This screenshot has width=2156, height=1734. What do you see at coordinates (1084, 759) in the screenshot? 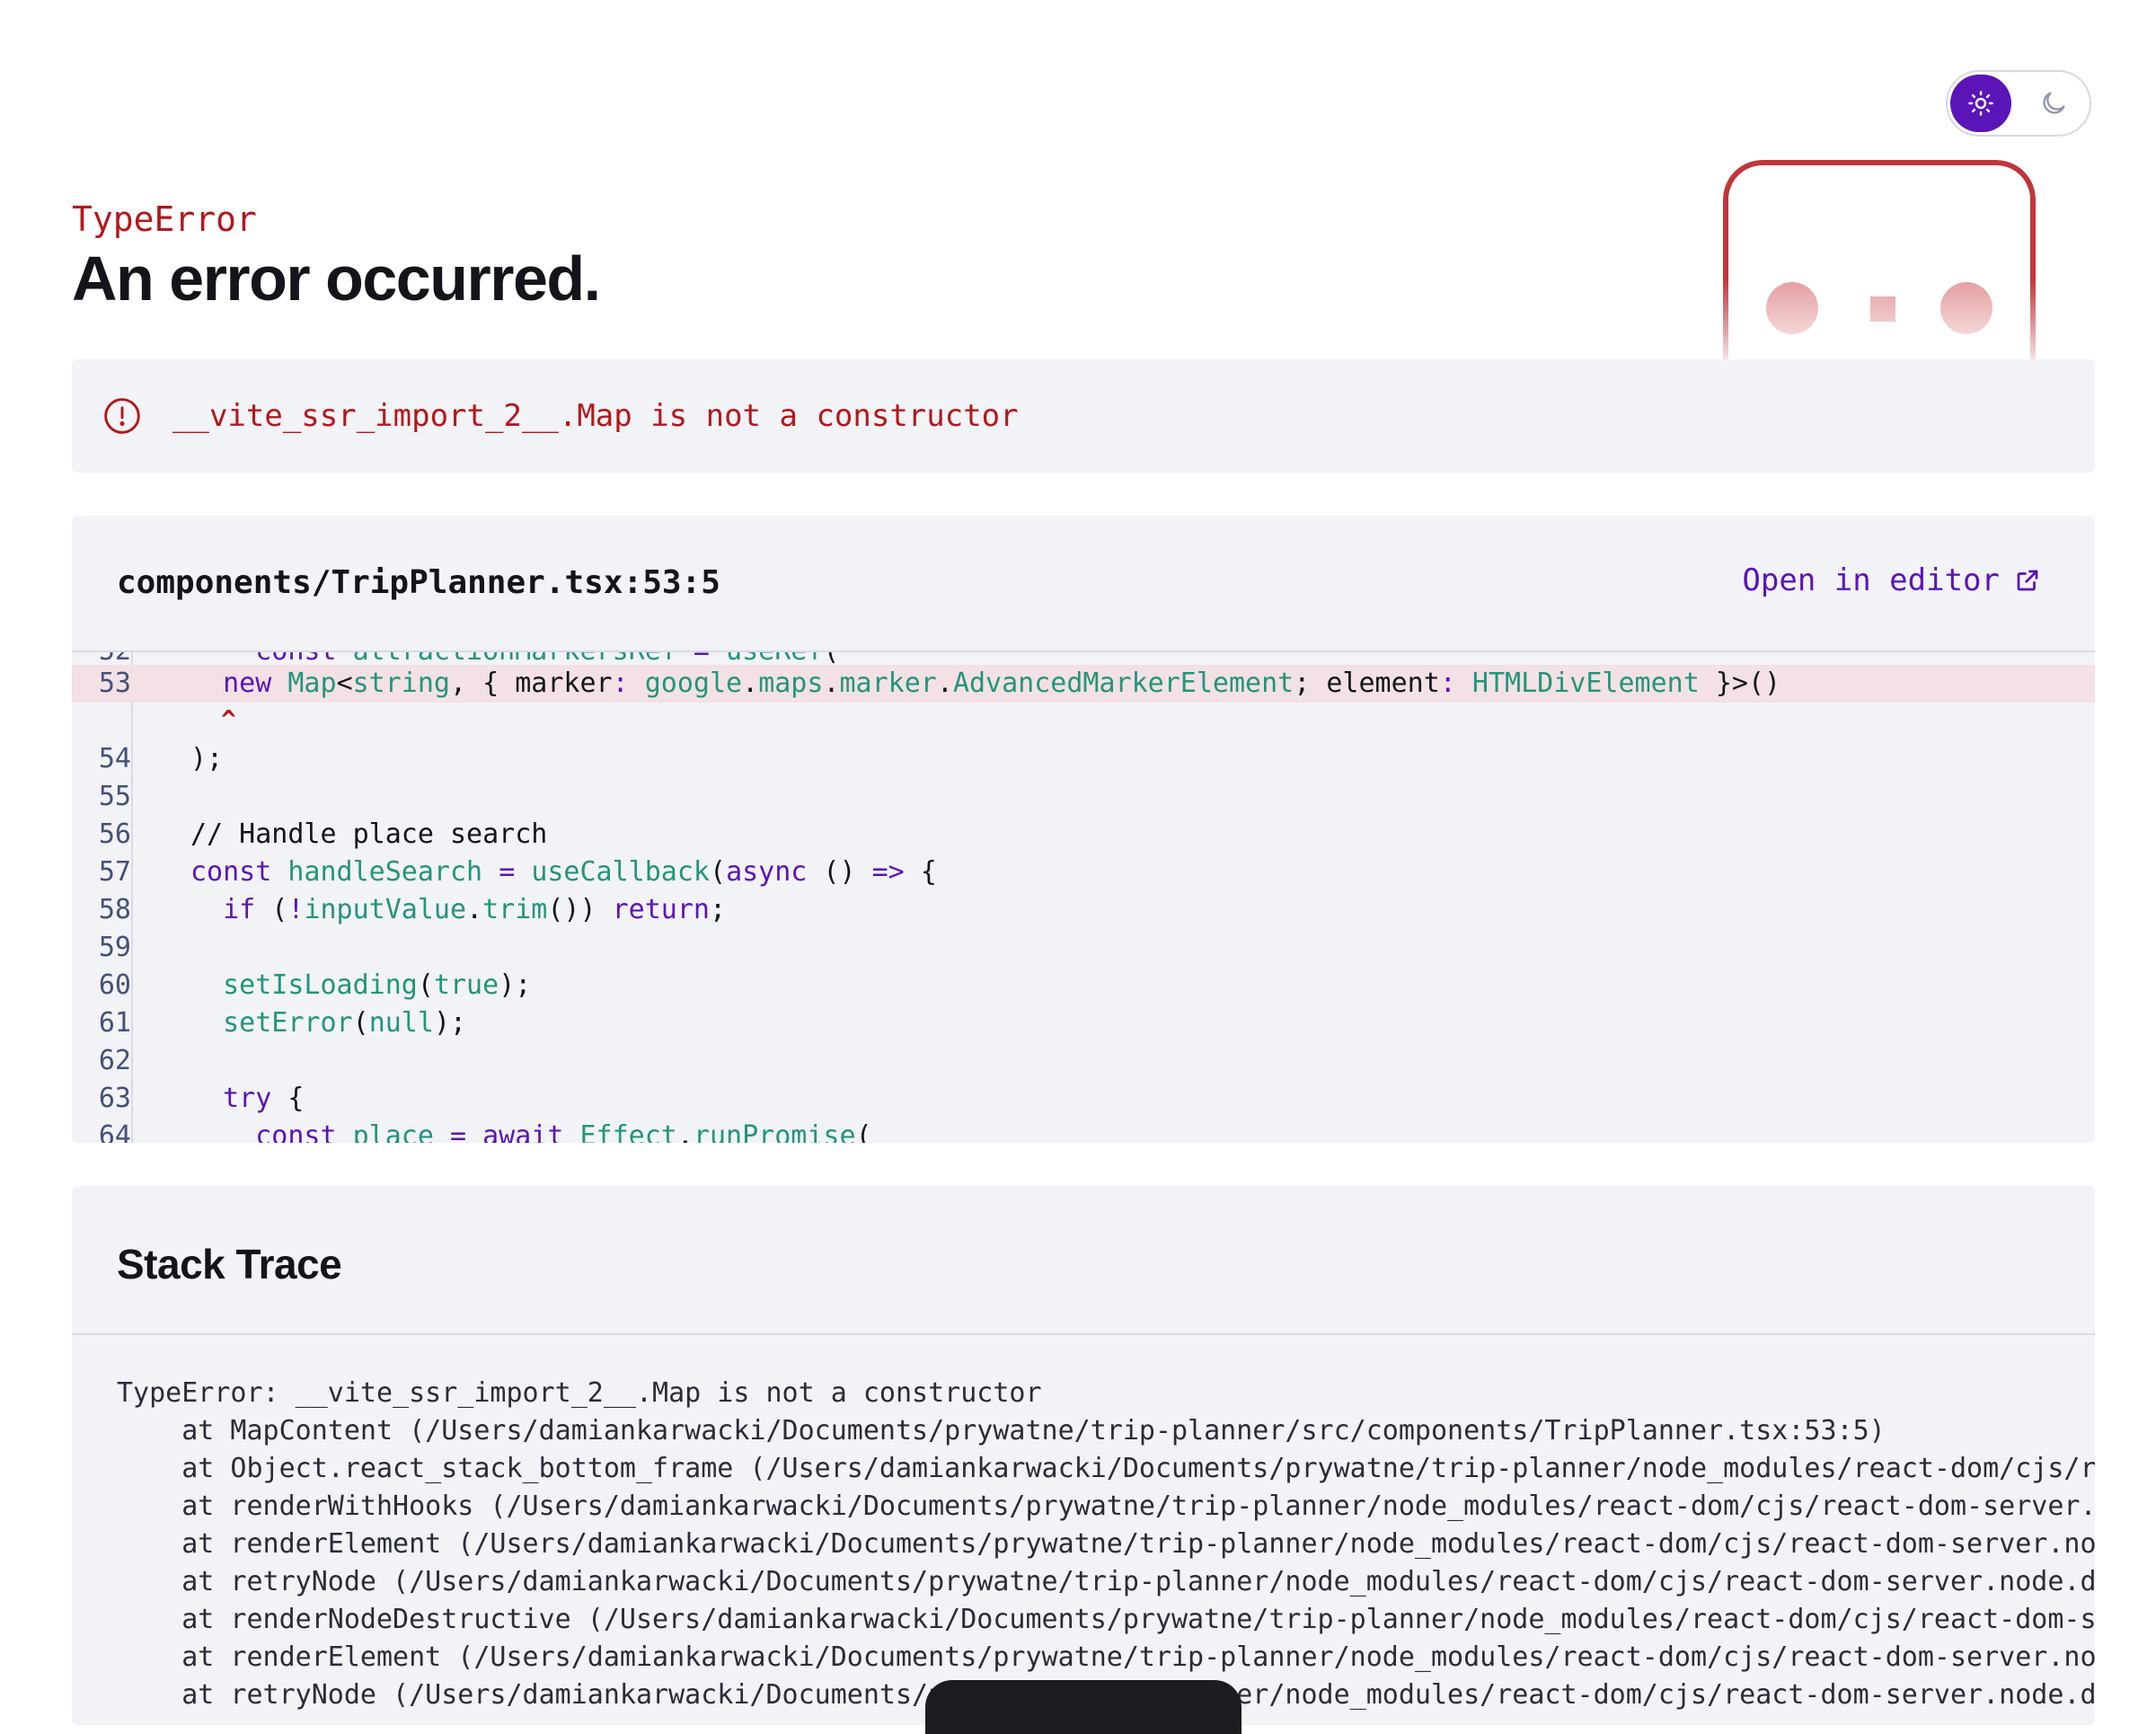
I see `code-line: 54 );` at bounding box center [1084, 759].